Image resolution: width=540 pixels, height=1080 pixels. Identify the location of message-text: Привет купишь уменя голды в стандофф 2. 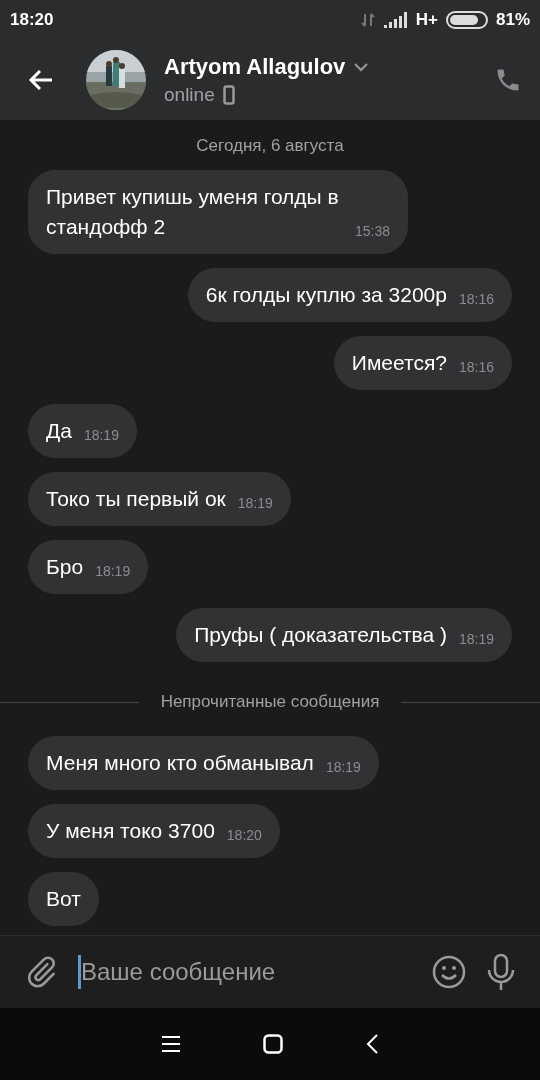
(193, 212).